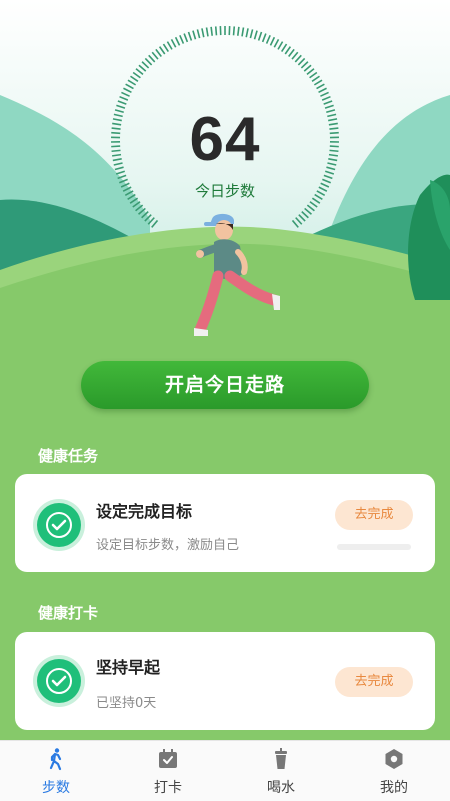 The image size is (450, 801). Describe the element at coordinates (56, 787) in the screenshot. I see `tab-steps-label: 步数` at that location.